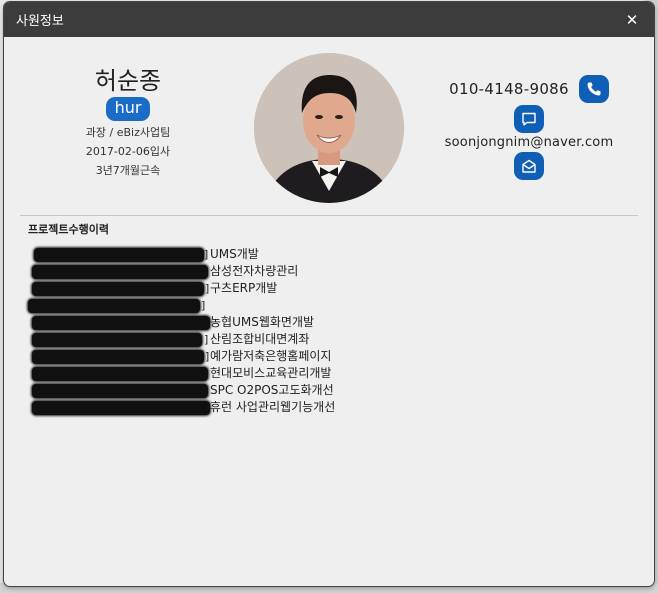 The image size is (658, 593). What do you see at coordinates (68, 229) in the screenshot?
I see `project-history-title: 프로젝트수행이력` at bounding box center [68, 229].